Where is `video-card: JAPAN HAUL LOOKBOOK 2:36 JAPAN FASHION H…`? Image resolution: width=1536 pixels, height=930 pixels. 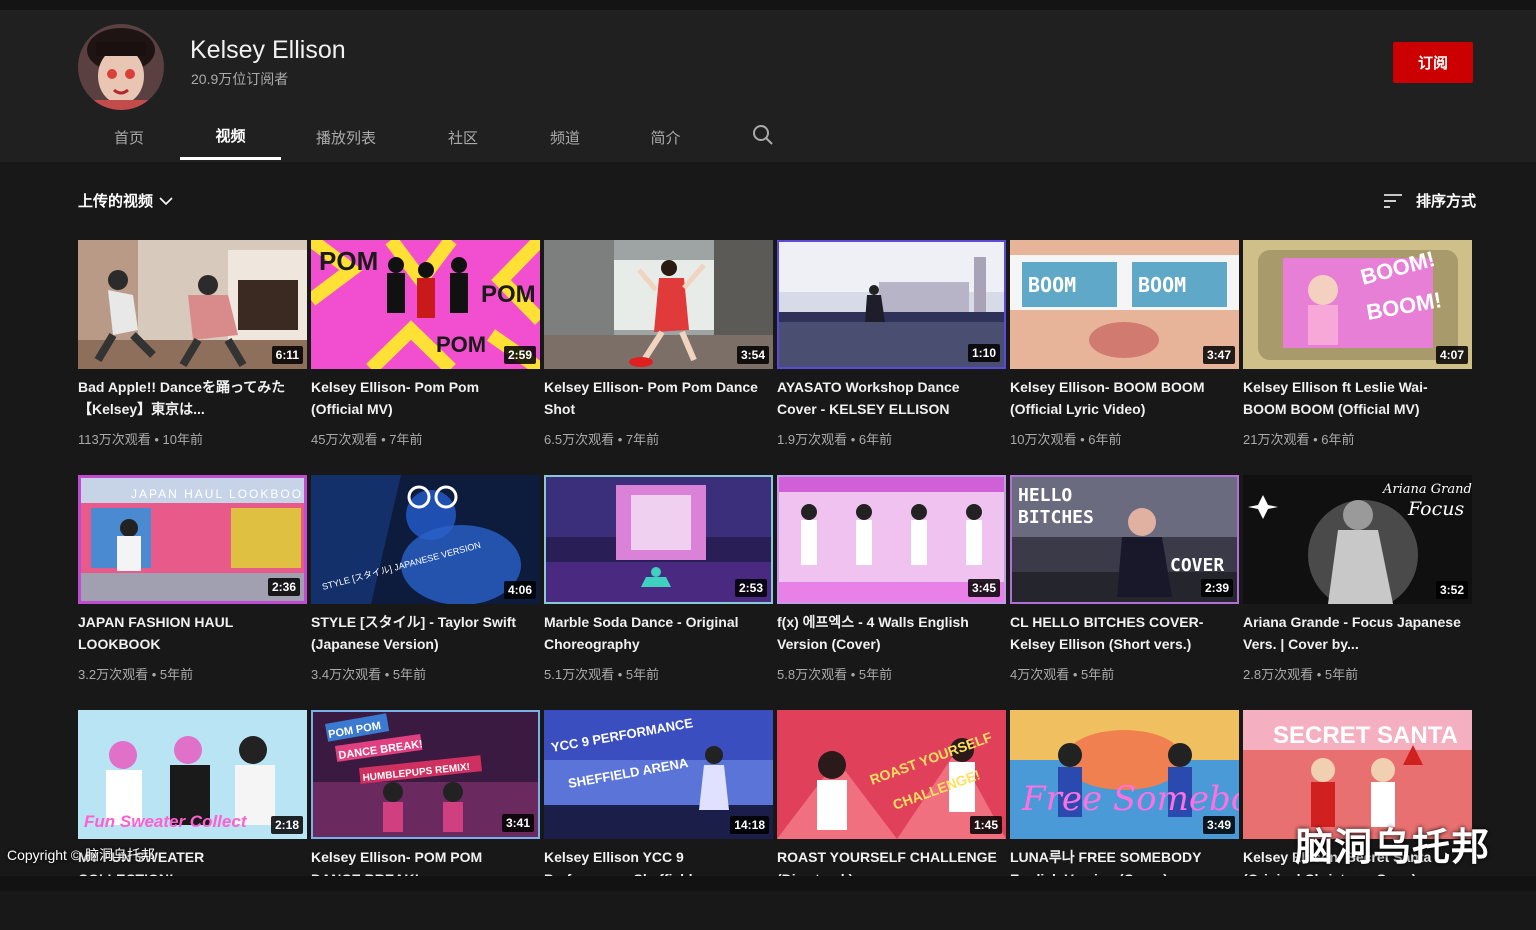 video-card: JAPAN HAUL LOOKBOOK 2:36 JAPAN FASHION H… is located at coordinates (192, 585).